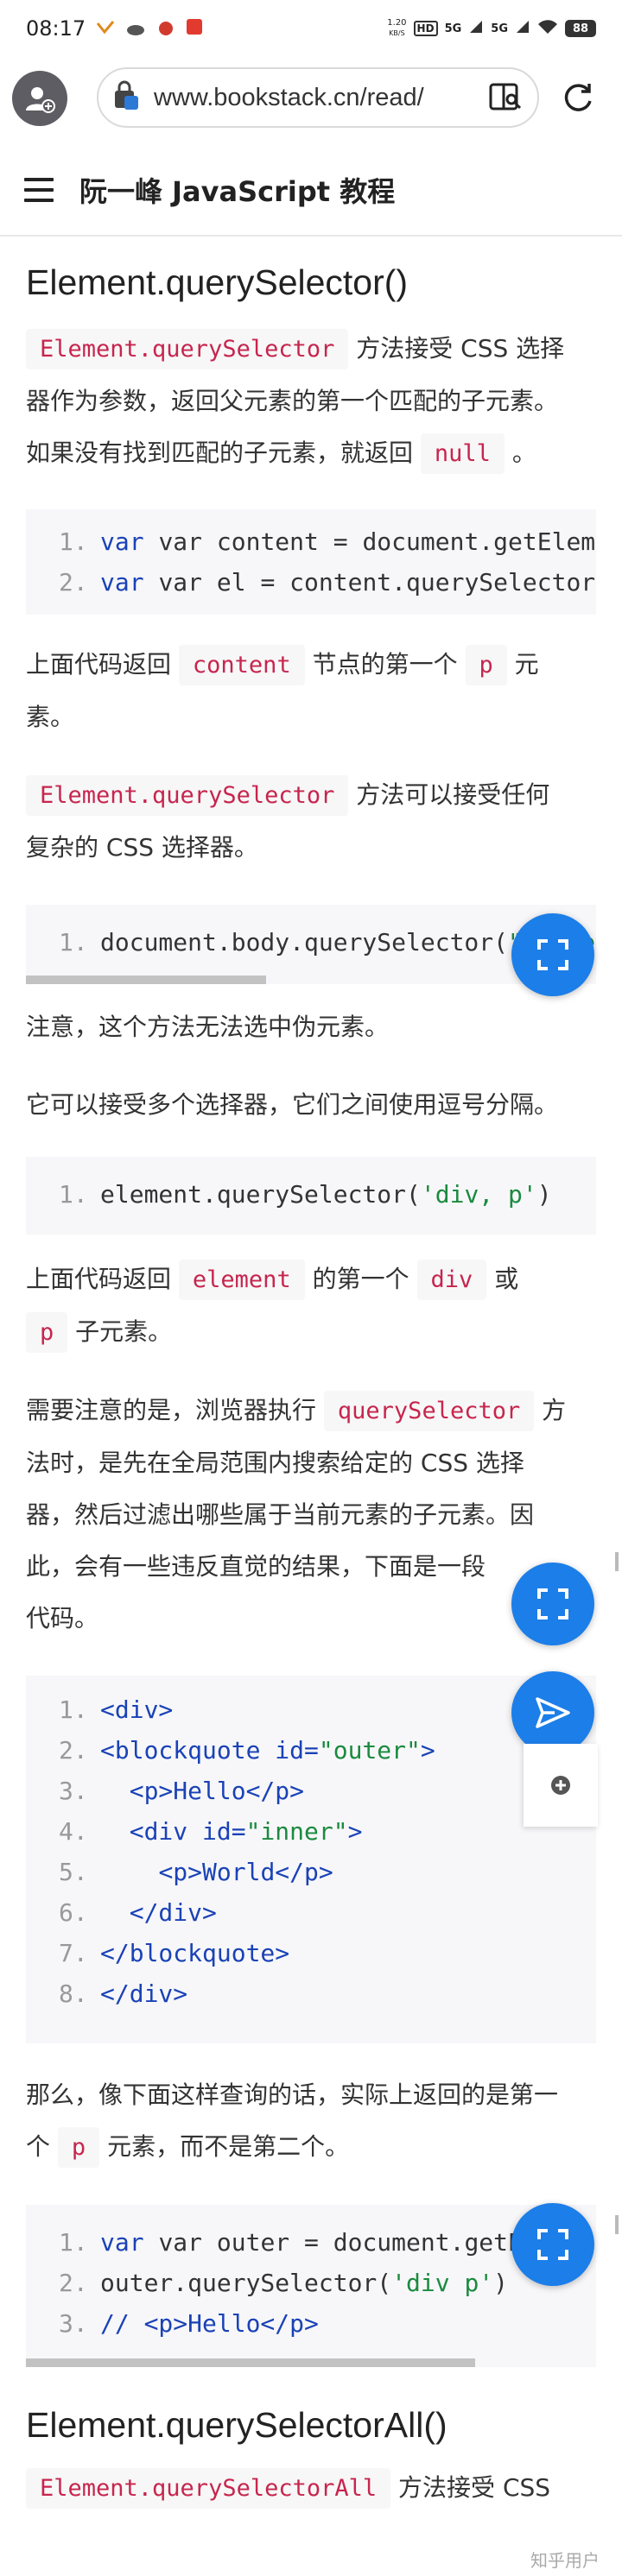  I want to click on net-speed: 1.20, so click(397, 23).